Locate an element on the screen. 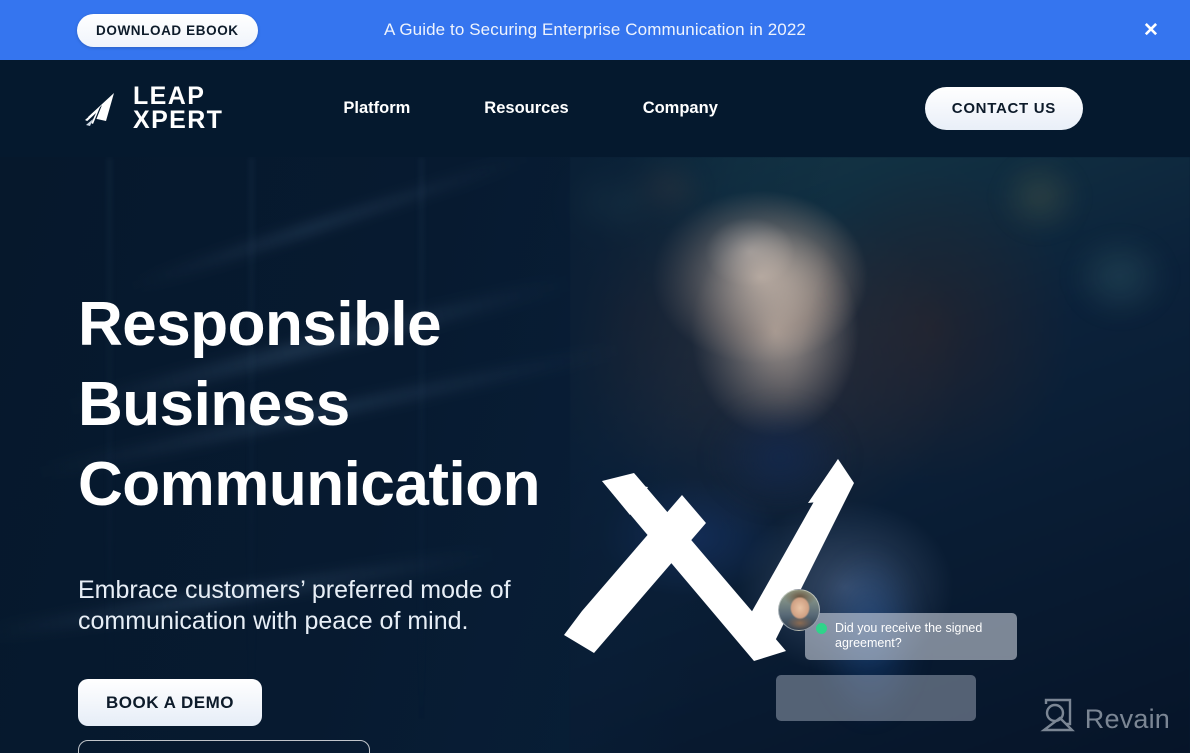  nav-links: Platform Resources Company is located at coordinates (530, 108).